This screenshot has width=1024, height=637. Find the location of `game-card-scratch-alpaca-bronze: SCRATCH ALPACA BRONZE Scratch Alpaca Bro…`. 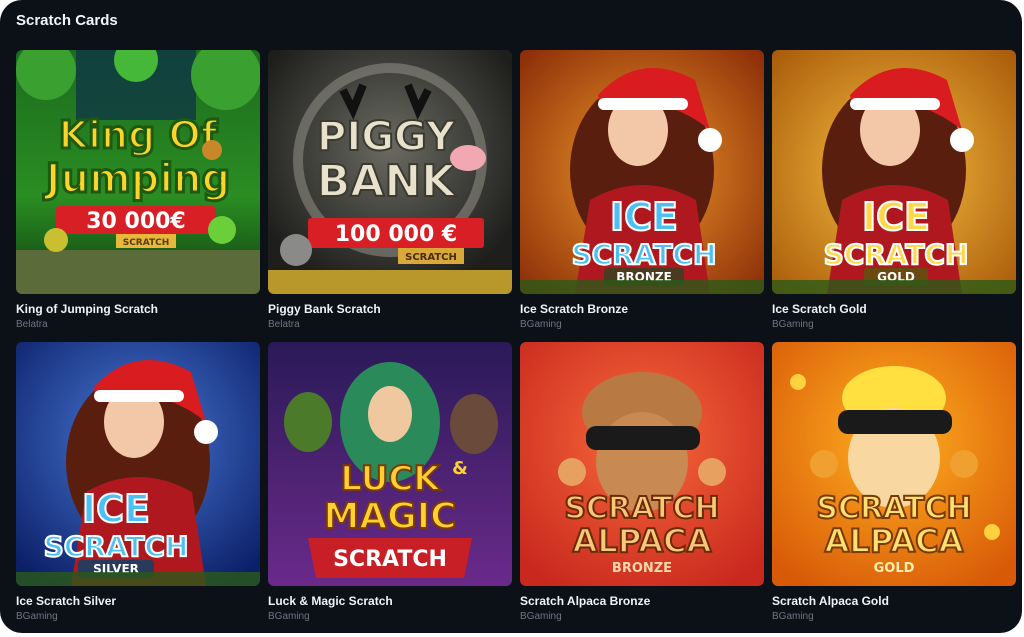

game-card-scratch-alpaca-bronze: SCRATCH ALPACA BRONZE Scratch Alpaca Bro… is located at coordinates (642, 487).